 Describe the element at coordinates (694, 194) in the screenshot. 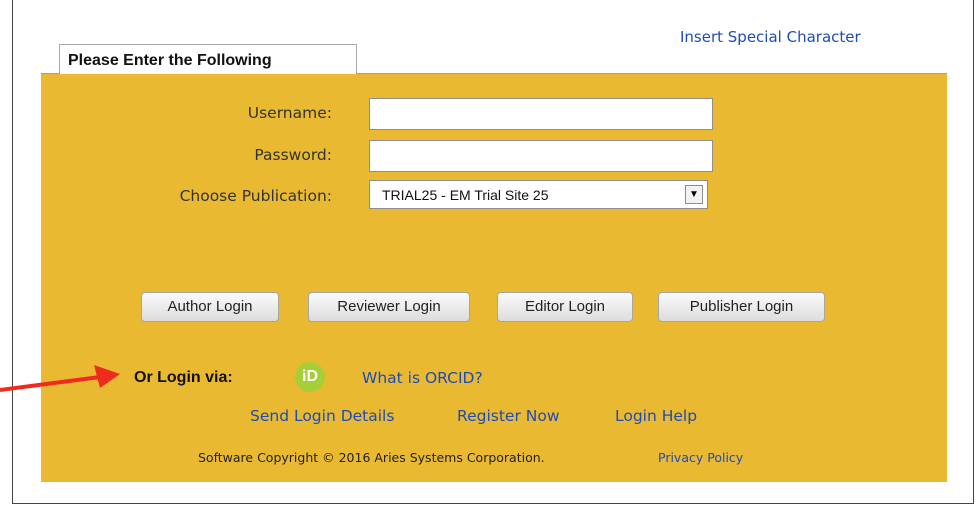

I see `dropdown-arrow-icon: ▼` at that location.